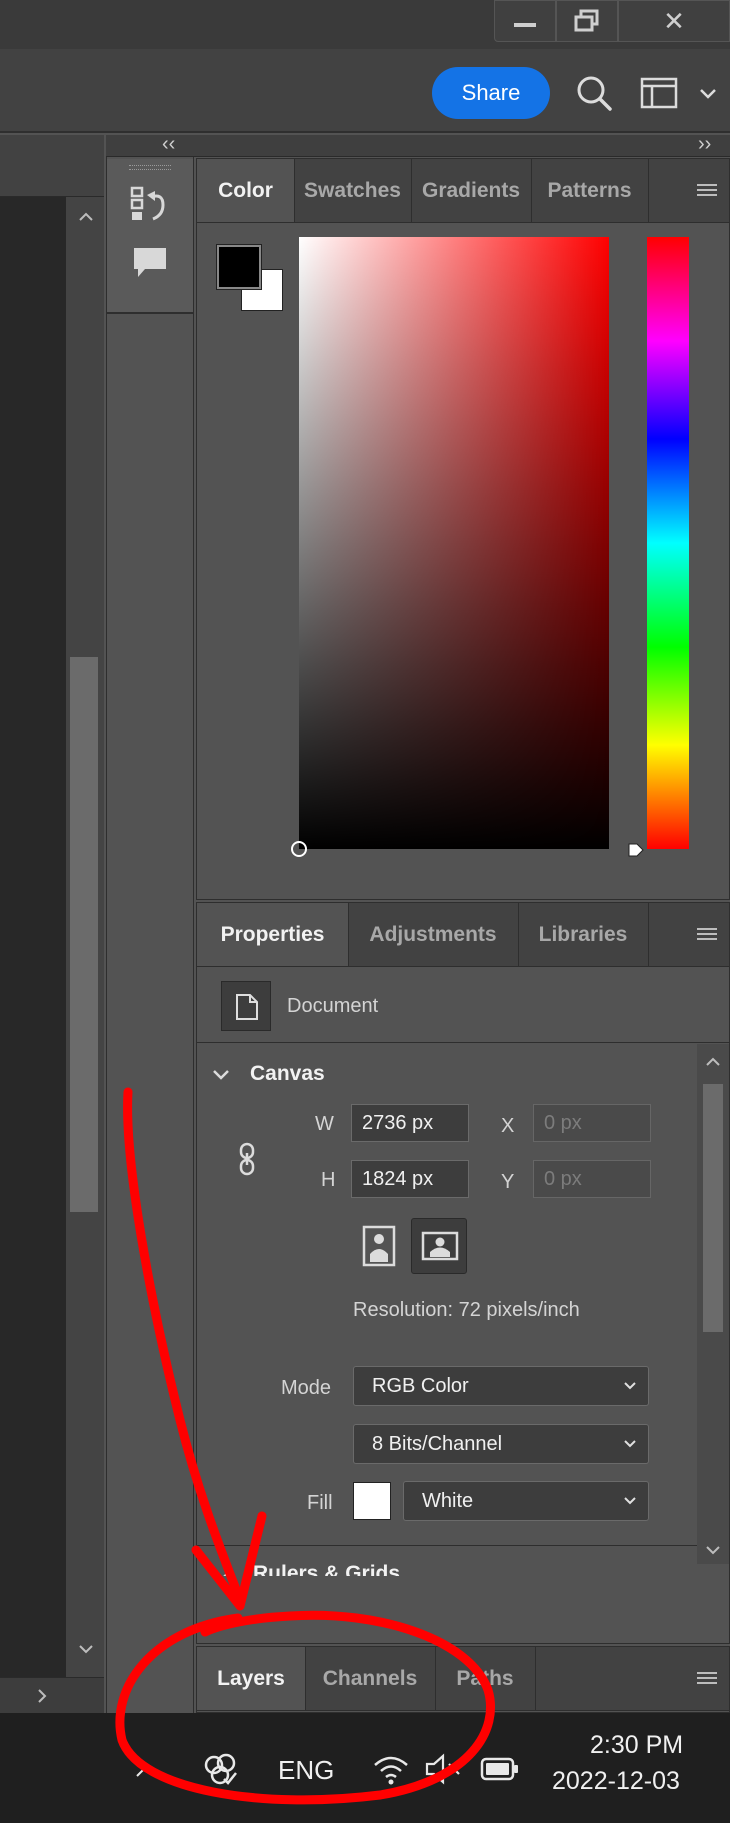 The height and width of the screenshot is (1823, 730). Describe the element at coordinates (418, 145) in the screenshot. I see `panel-dock-header: ‹‹ ››` at that location.